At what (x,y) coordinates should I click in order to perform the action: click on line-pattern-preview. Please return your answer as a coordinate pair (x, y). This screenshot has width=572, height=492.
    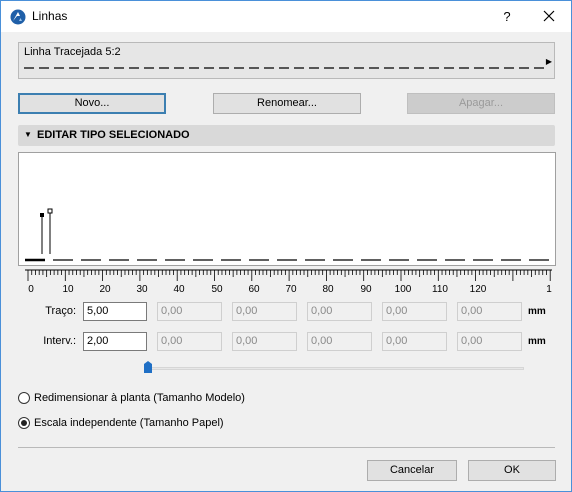
    Looking at the image, I should click on (287, 235).